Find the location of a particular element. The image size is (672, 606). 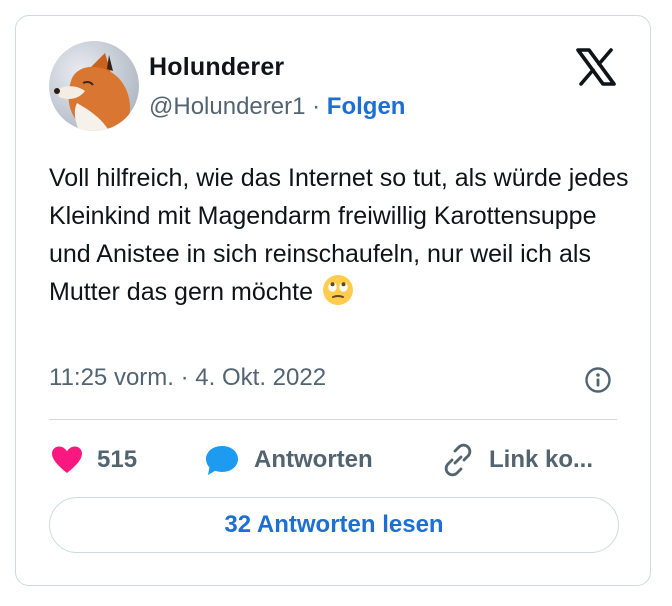

reply-label: Antworten is located at coordinates (313, 459).